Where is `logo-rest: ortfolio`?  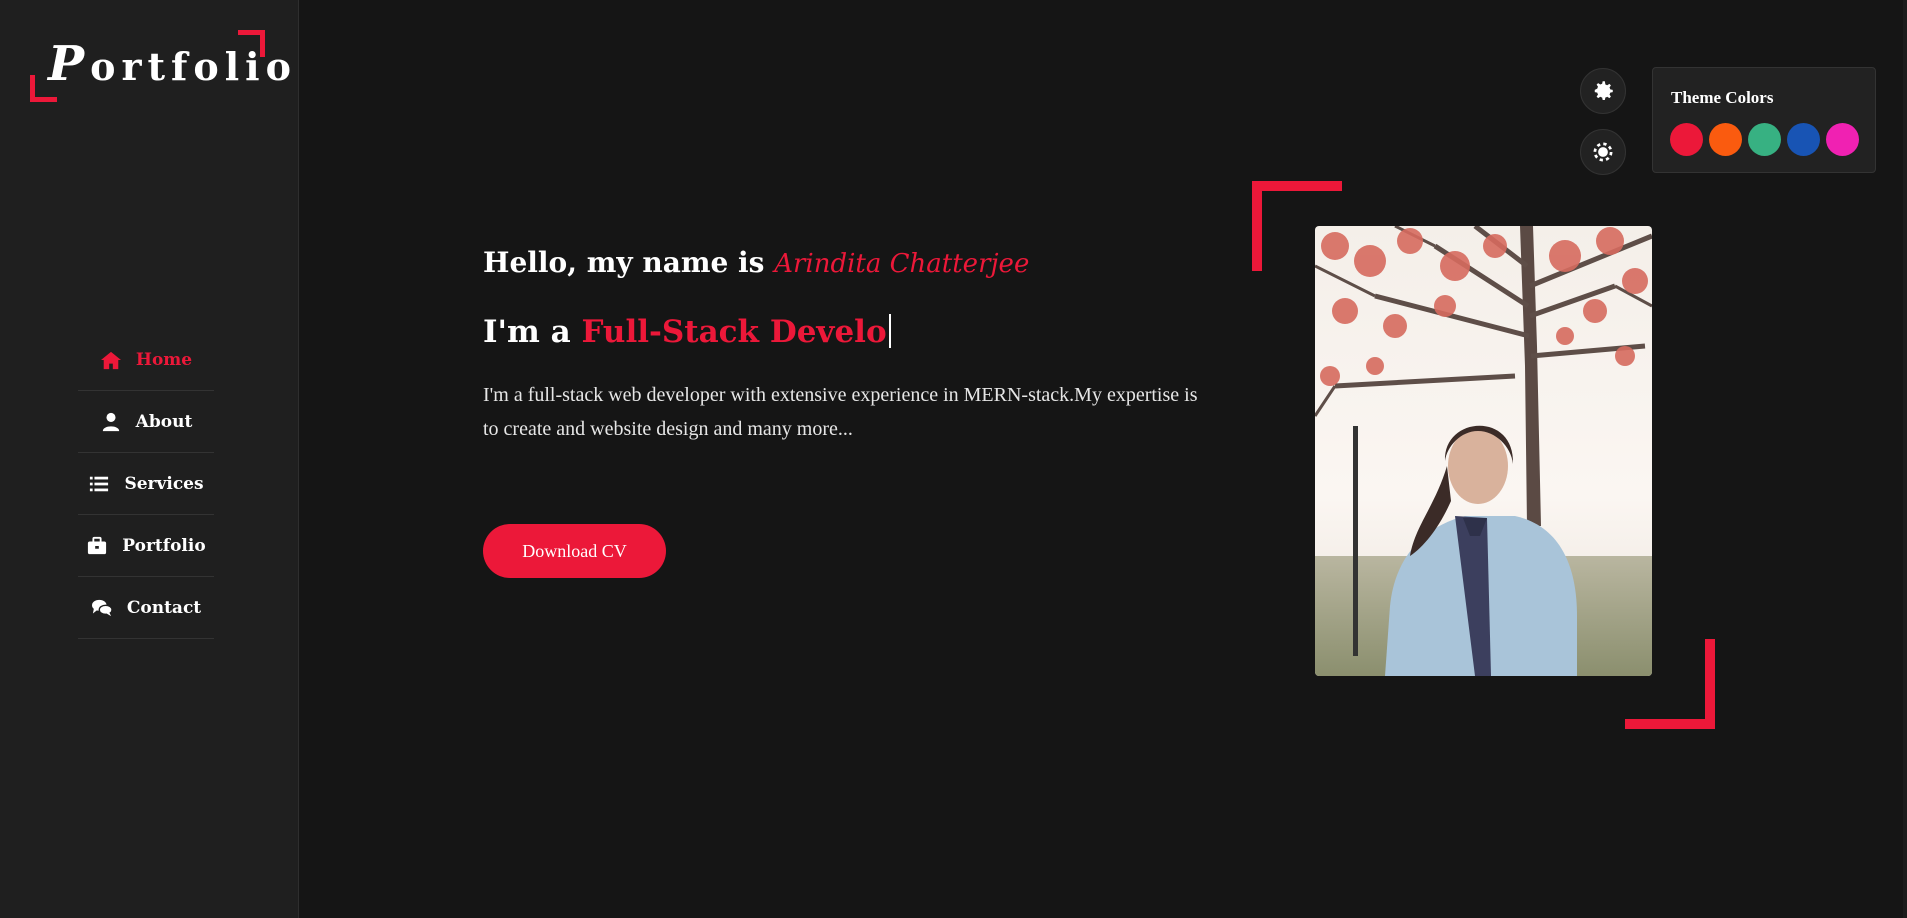
logo-rest: ortfolio is located at coordinates (193, 66).